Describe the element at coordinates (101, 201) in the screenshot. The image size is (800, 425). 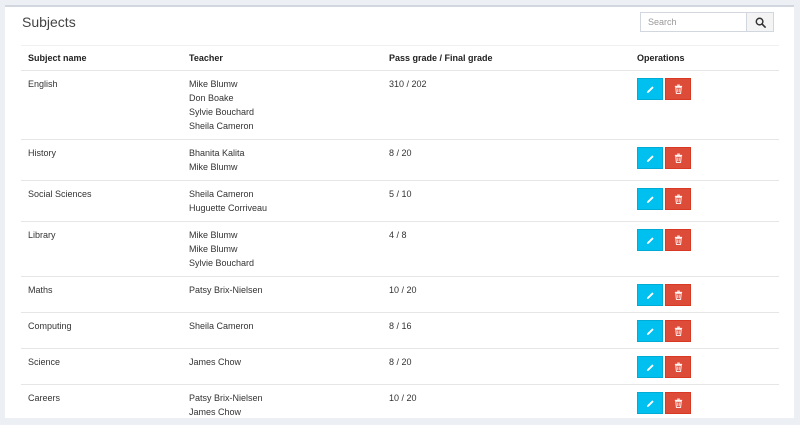
I see `subject-name-cell: Social Sciences` at that location.